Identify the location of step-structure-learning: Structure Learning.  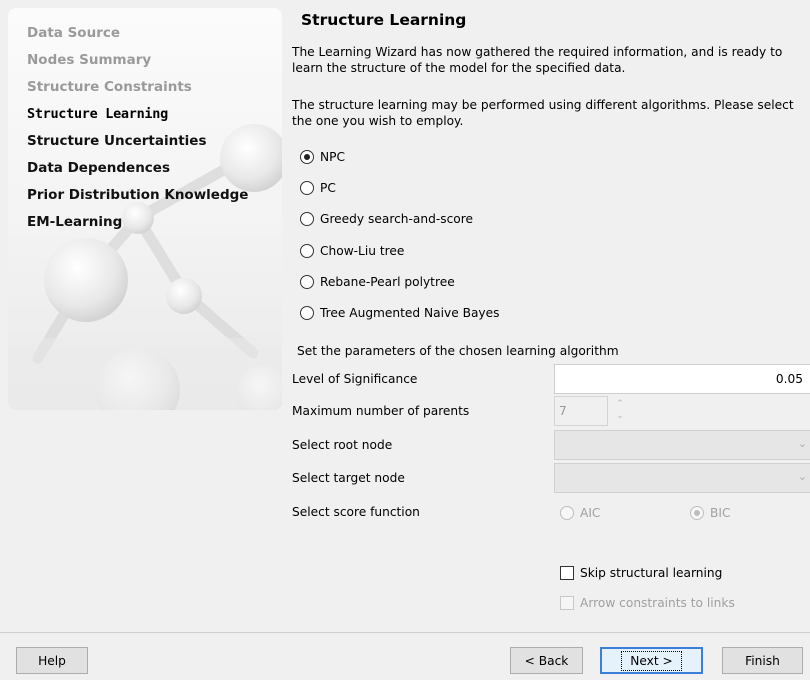
(145, 114).